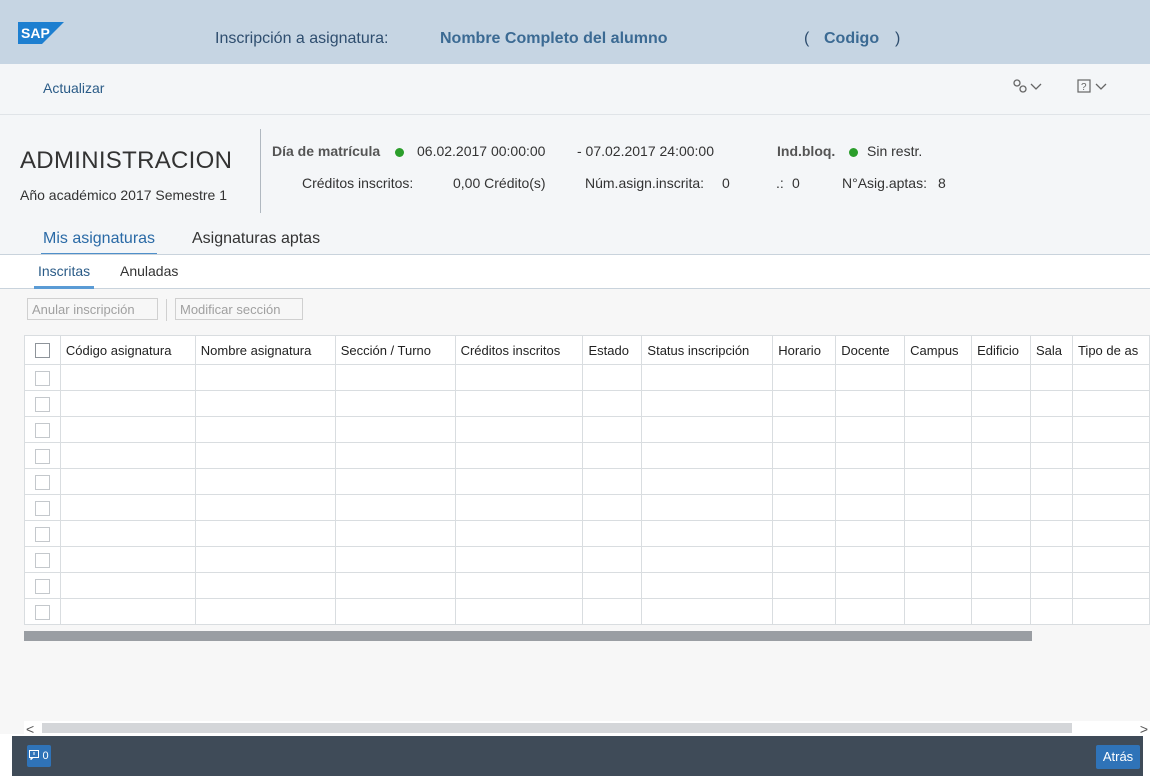 This screenshot has width=1150, height=782. Describe the element at coordinates (64, 276) in the screenshot. I see `tab-inscritas: Inscritas` at that location.